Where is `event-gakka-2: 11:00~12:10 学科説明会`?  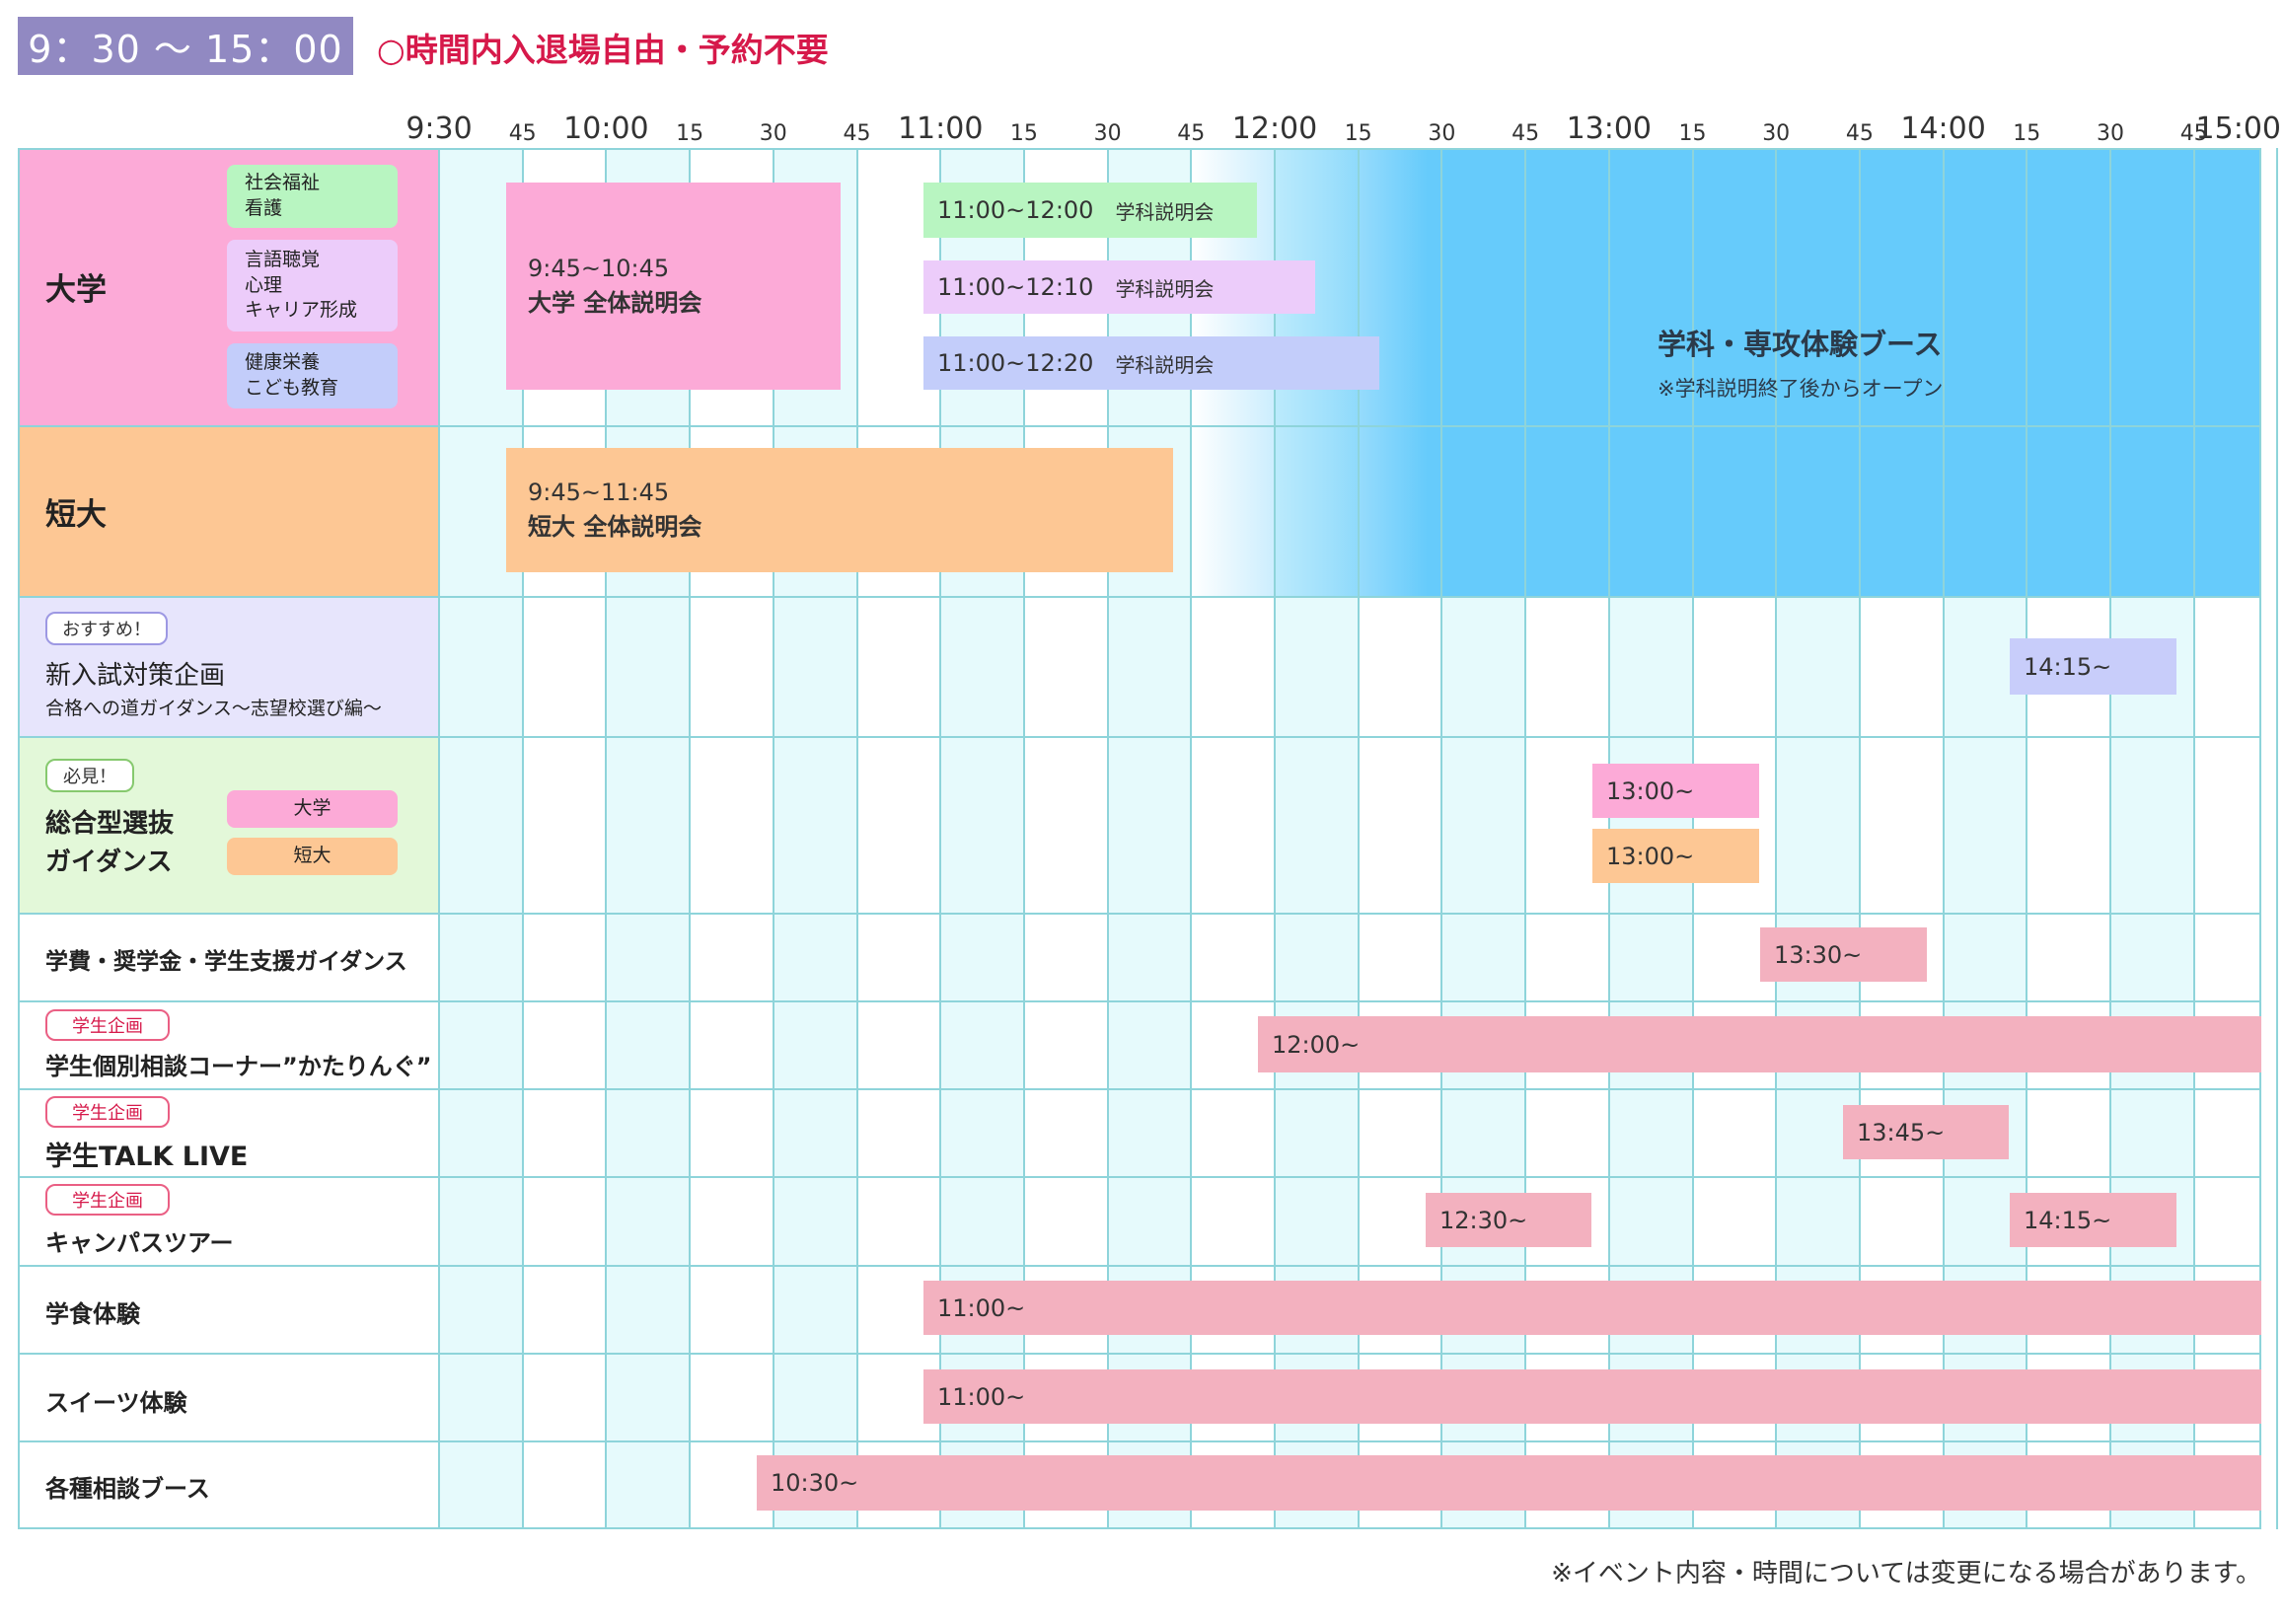 event-gakka-2: 11:00~12:10 学科説明会 is located at coordinates (1119, 287).